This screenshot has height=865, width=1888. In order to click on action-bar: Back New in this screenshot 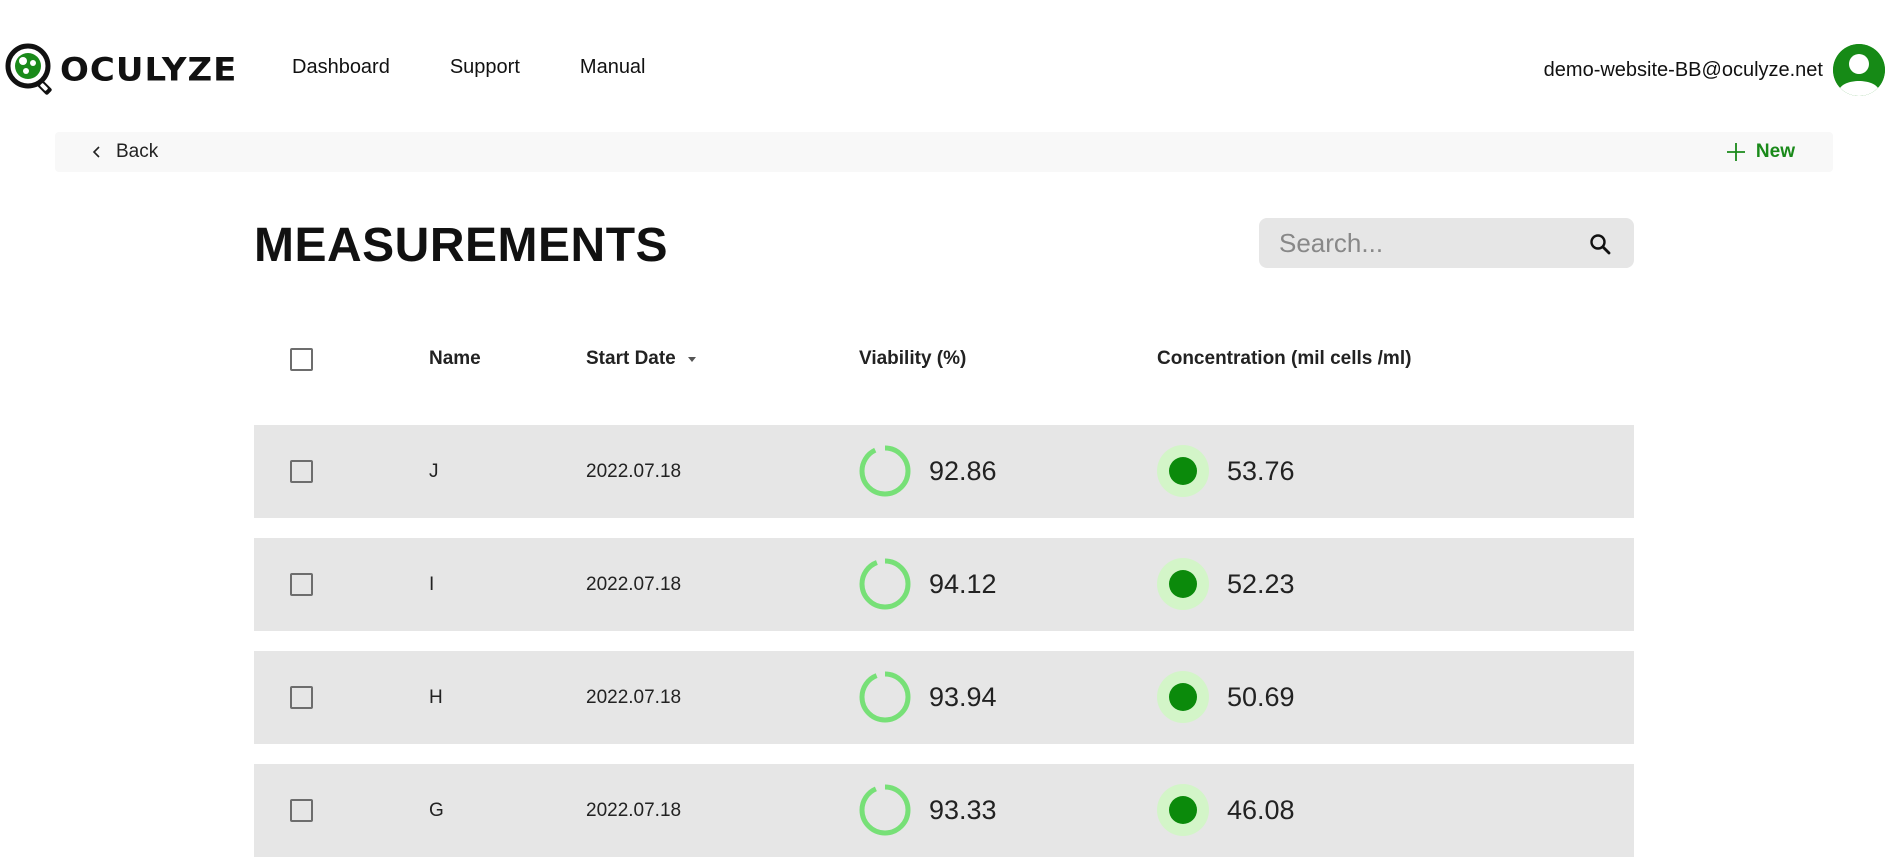, I will do `click(944, 152)`.